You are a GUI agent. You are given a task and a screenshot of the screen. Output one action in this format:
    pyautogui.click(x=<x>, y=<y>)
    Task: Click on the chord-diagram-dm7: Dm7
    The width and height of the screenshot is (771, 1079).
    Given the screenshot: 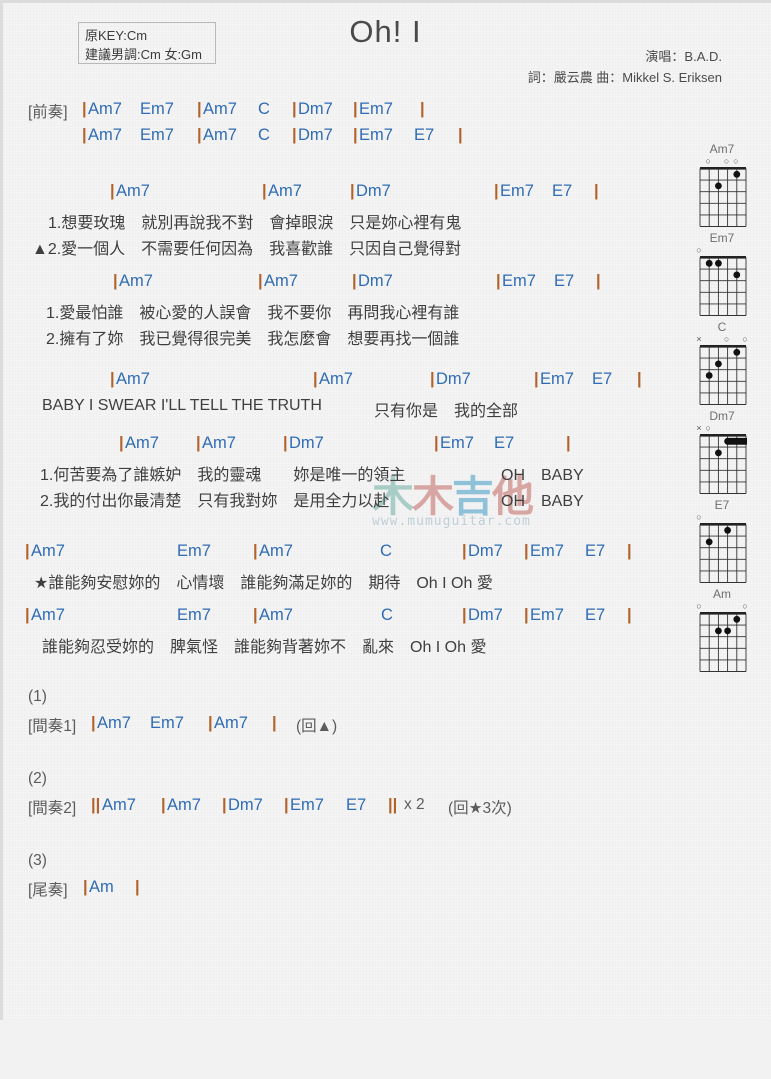 What is the action you would take?
    pyautogui.click(x=722, y=453)
    